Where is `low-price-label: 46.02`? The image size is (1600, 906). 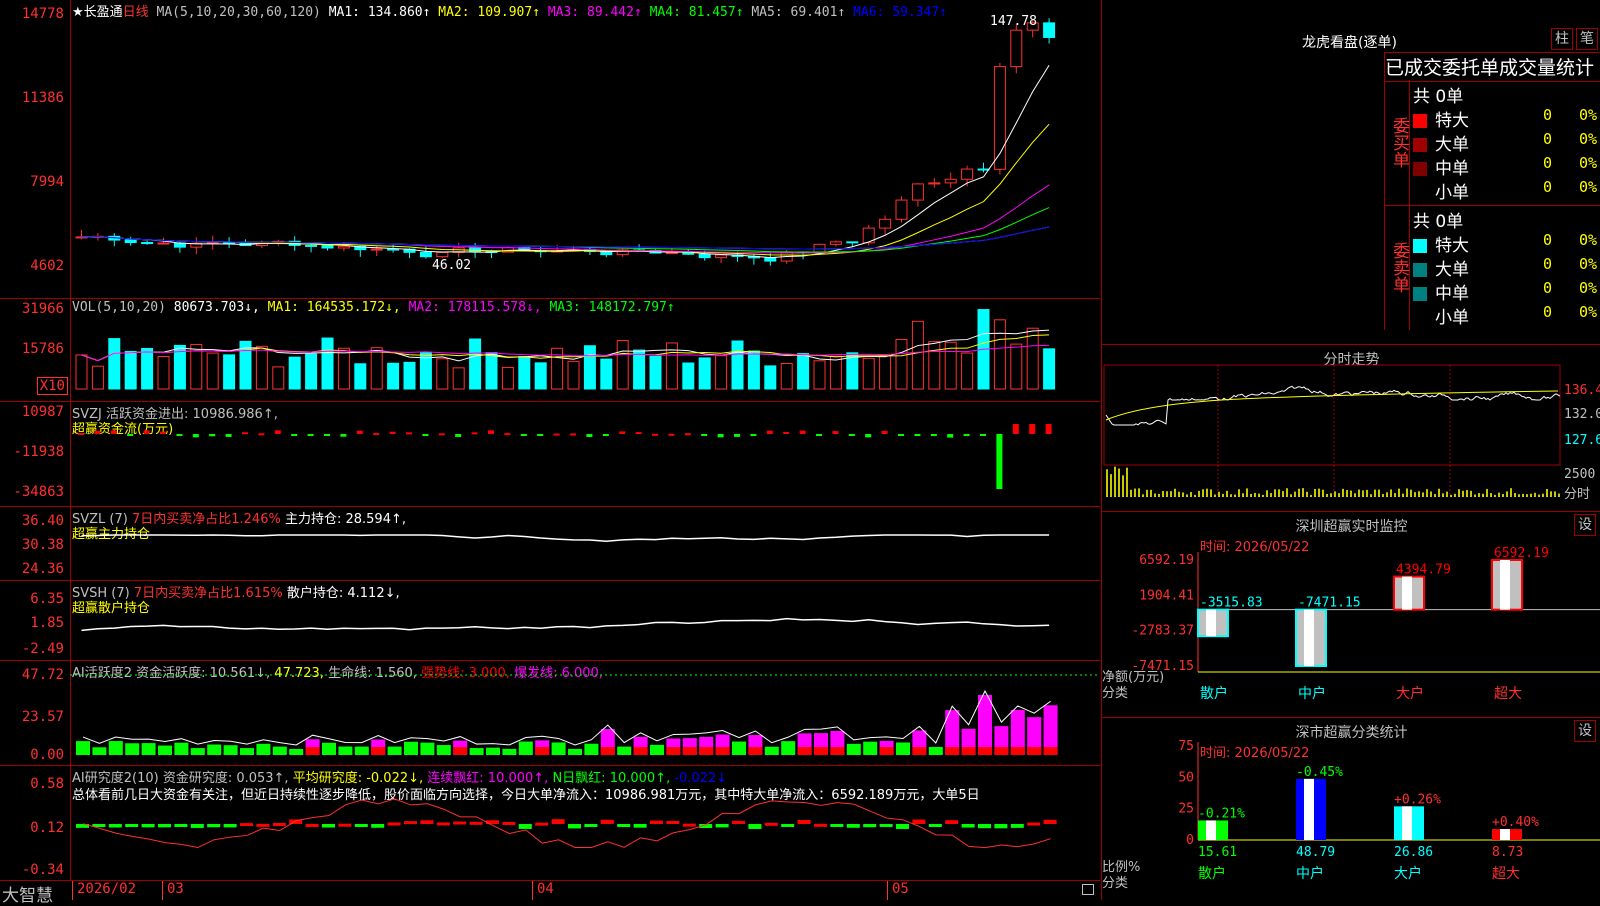 low-price-label: 46.02 is located at coordinates (452, 265).